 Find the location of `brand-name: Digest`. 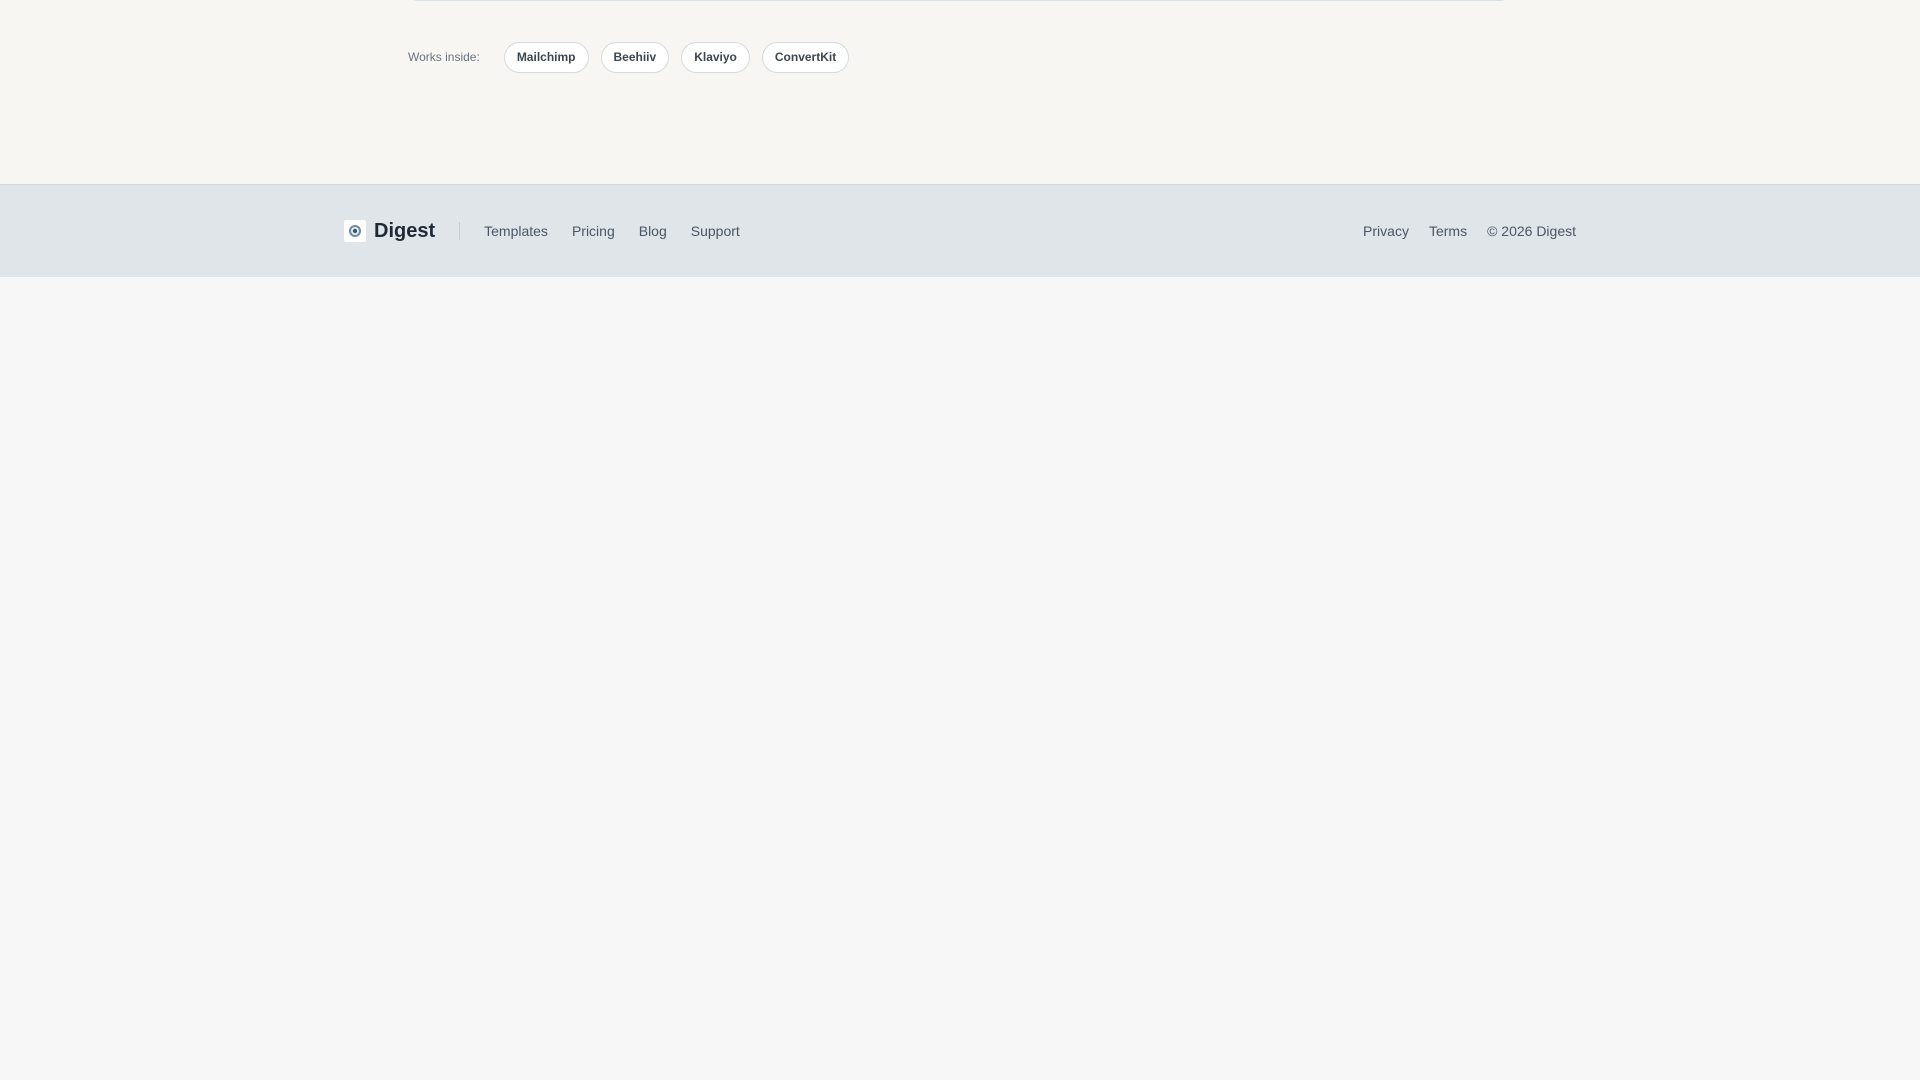

brand-name: Digest is located at coordinates (405, 230).